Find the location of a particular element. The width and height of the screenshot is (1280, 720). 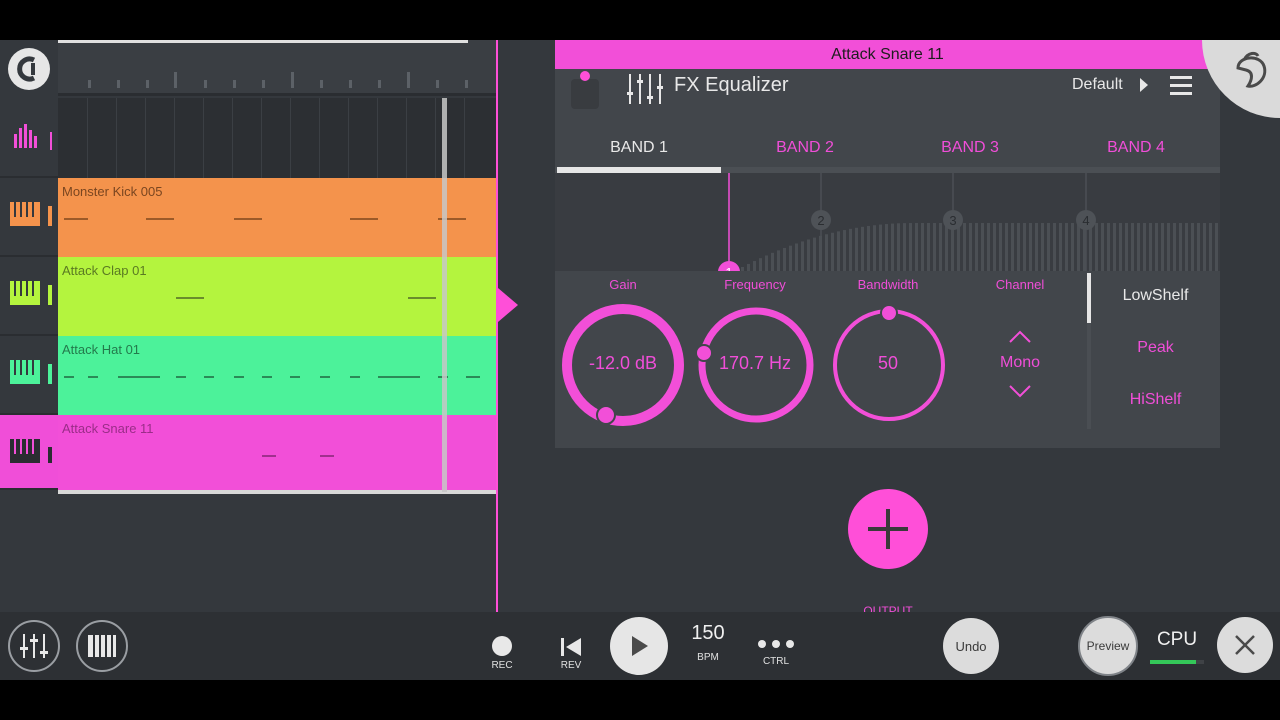

track-name: Attack Snare 11 is located at coordinates (108, 428).